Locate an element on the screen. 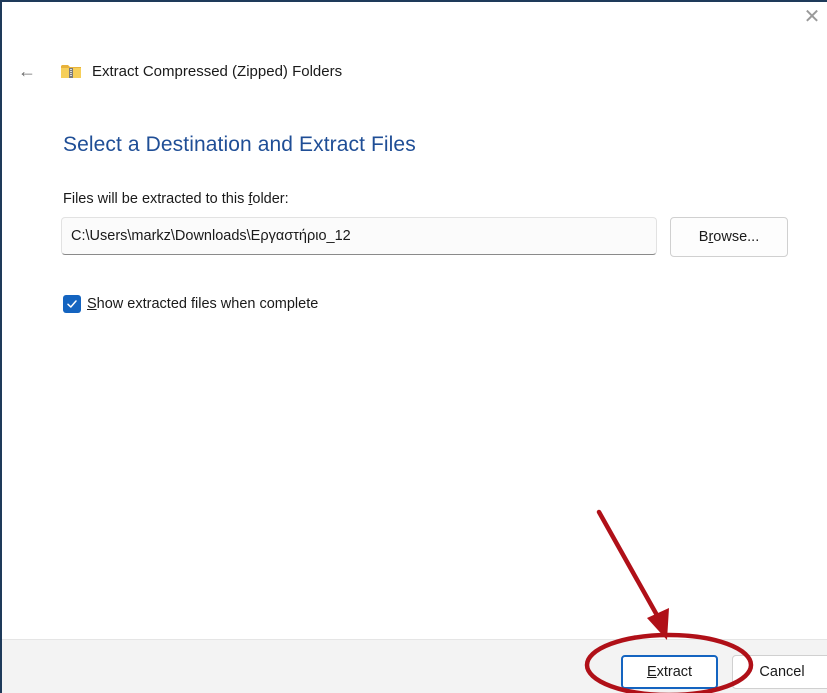 This screenshot has height=693, width=827. cancel-button: Cancel is located at coordinates (779, 672).